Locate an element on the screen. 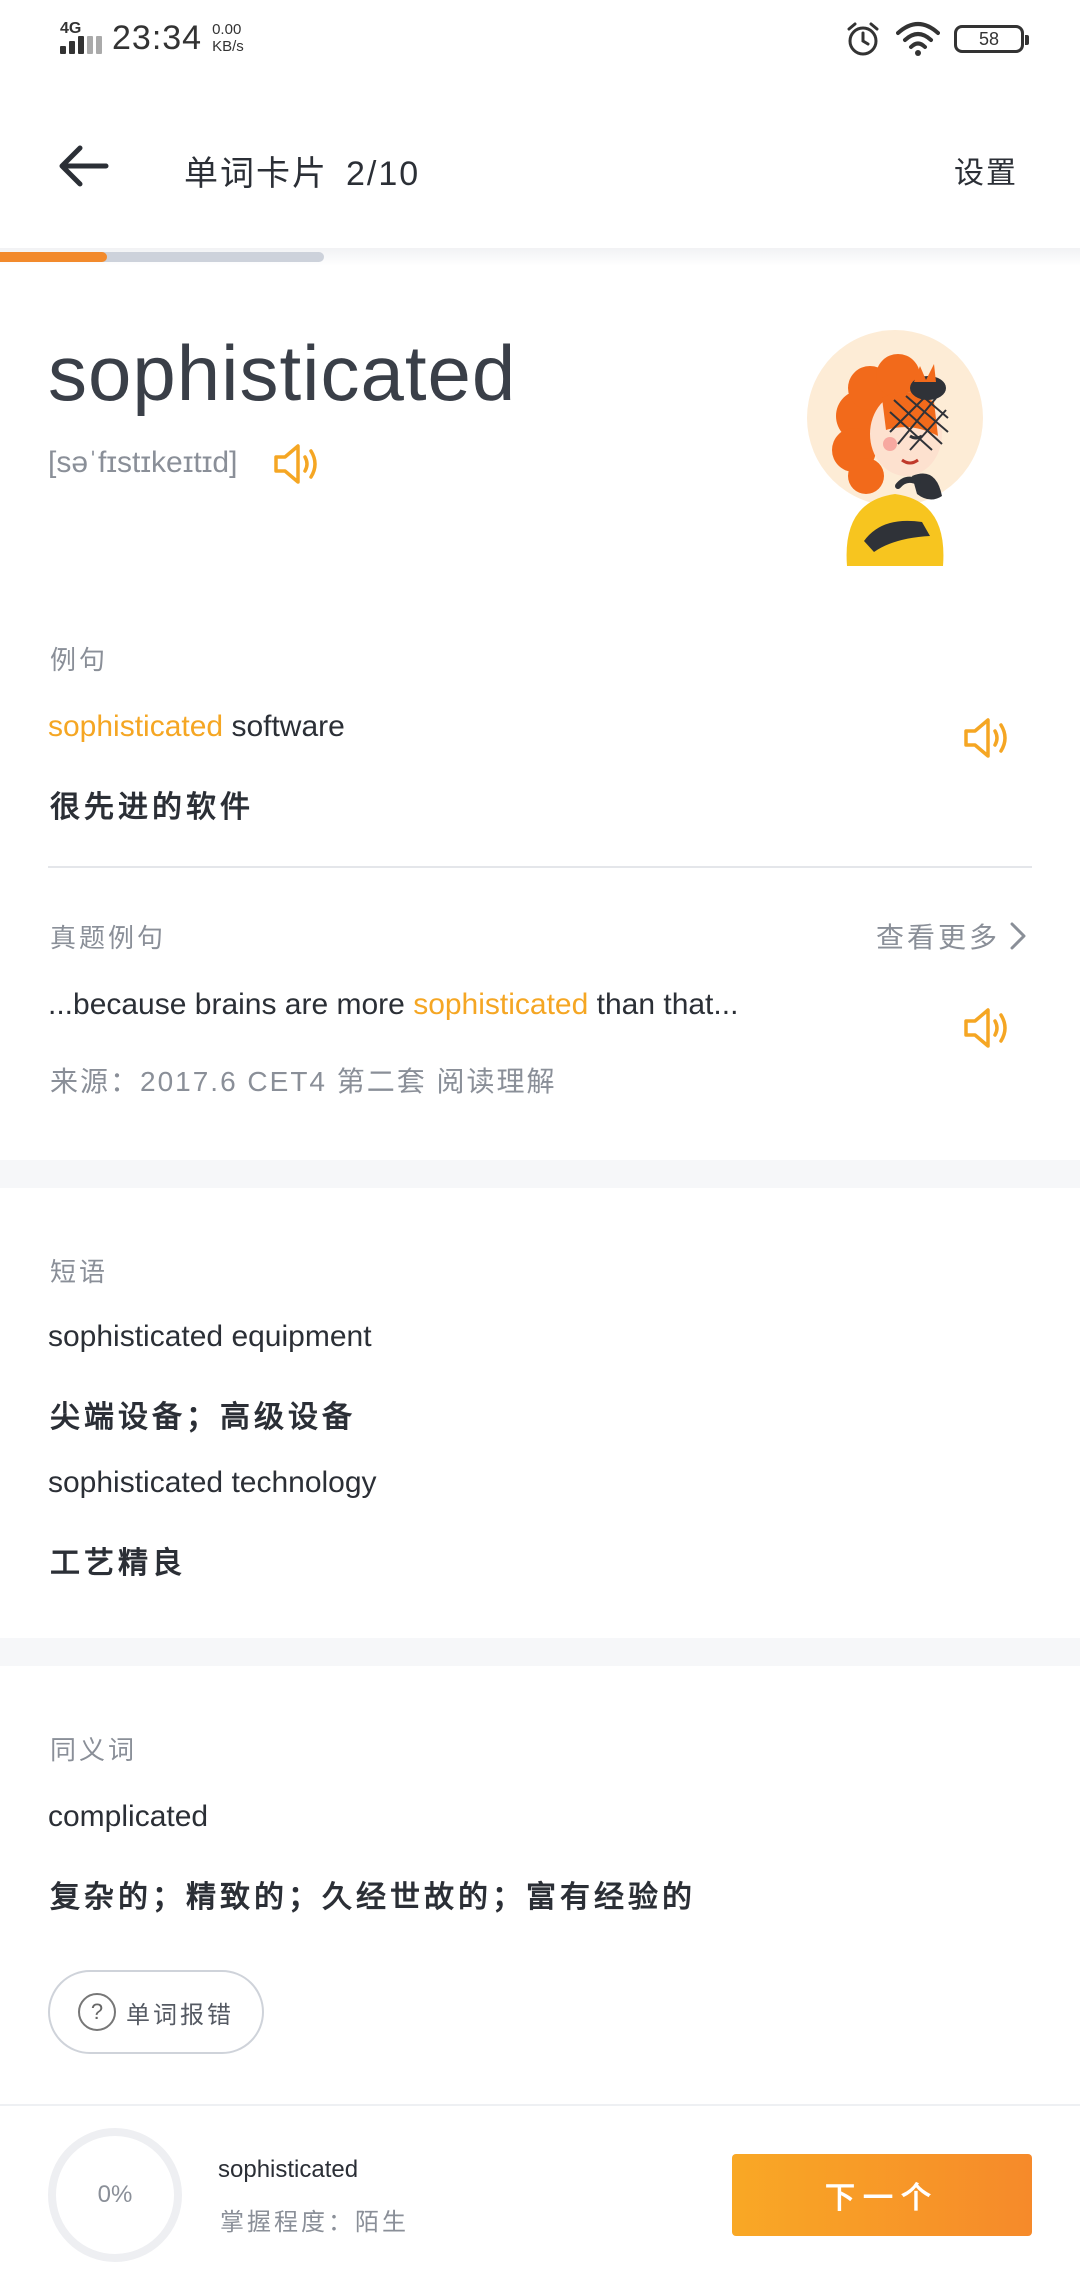  chevron-right-icon is located at coordinates (1018, 936).